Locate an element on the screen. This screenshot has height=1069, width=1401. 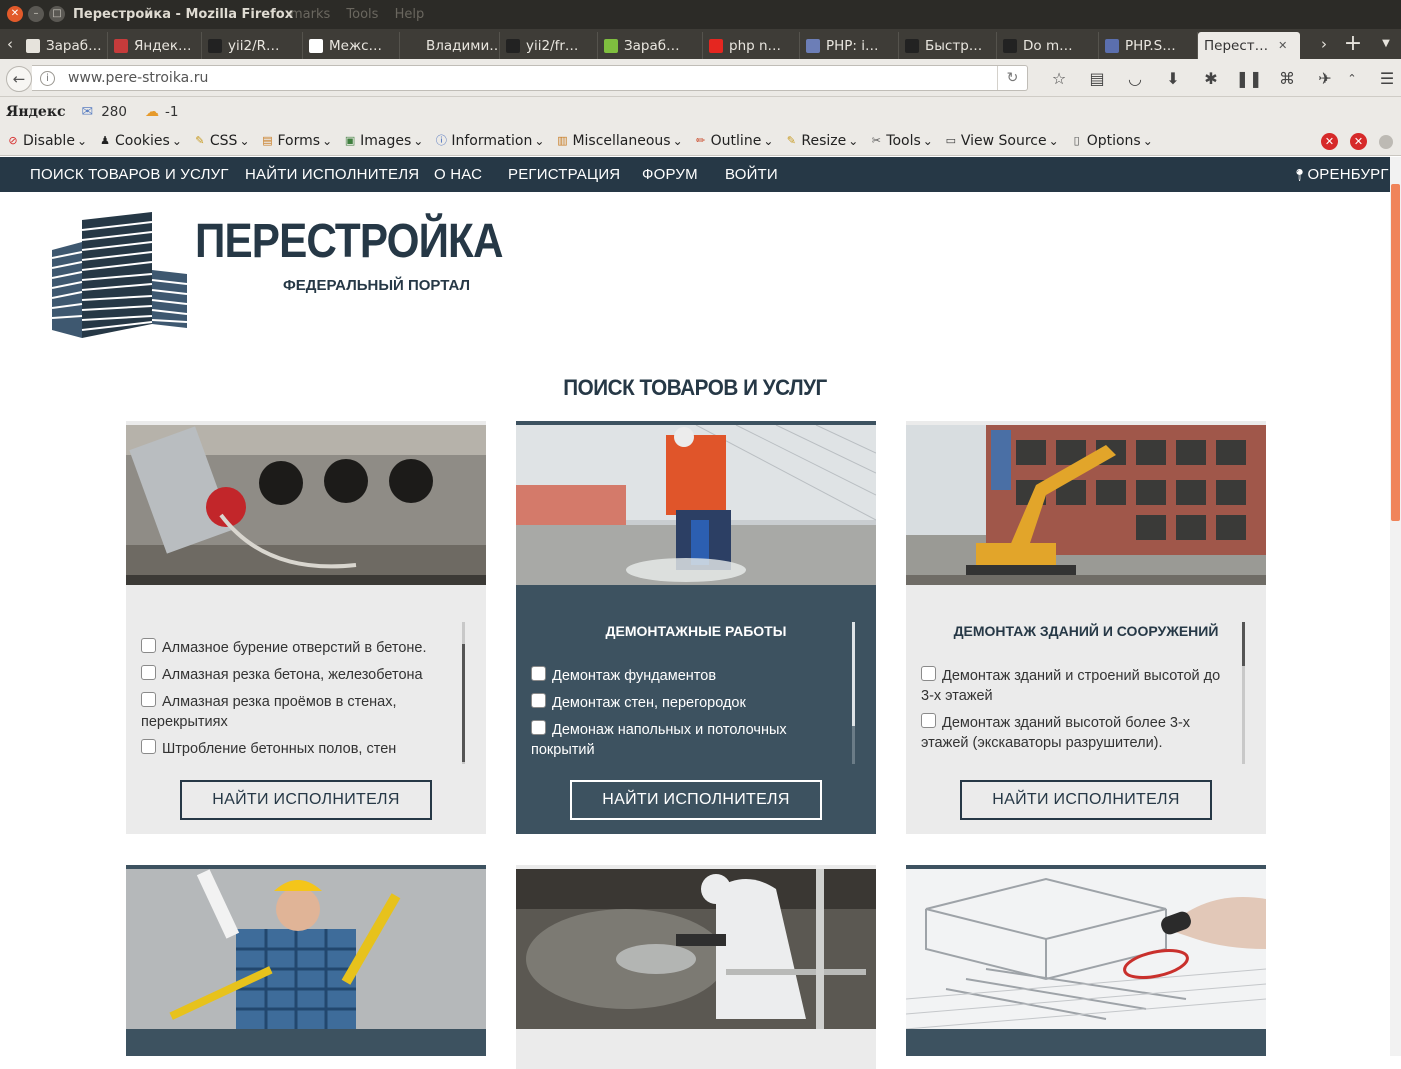
webdev-menu-tools: ✂ Tools ⌄ is located at coordinates (901, 141).